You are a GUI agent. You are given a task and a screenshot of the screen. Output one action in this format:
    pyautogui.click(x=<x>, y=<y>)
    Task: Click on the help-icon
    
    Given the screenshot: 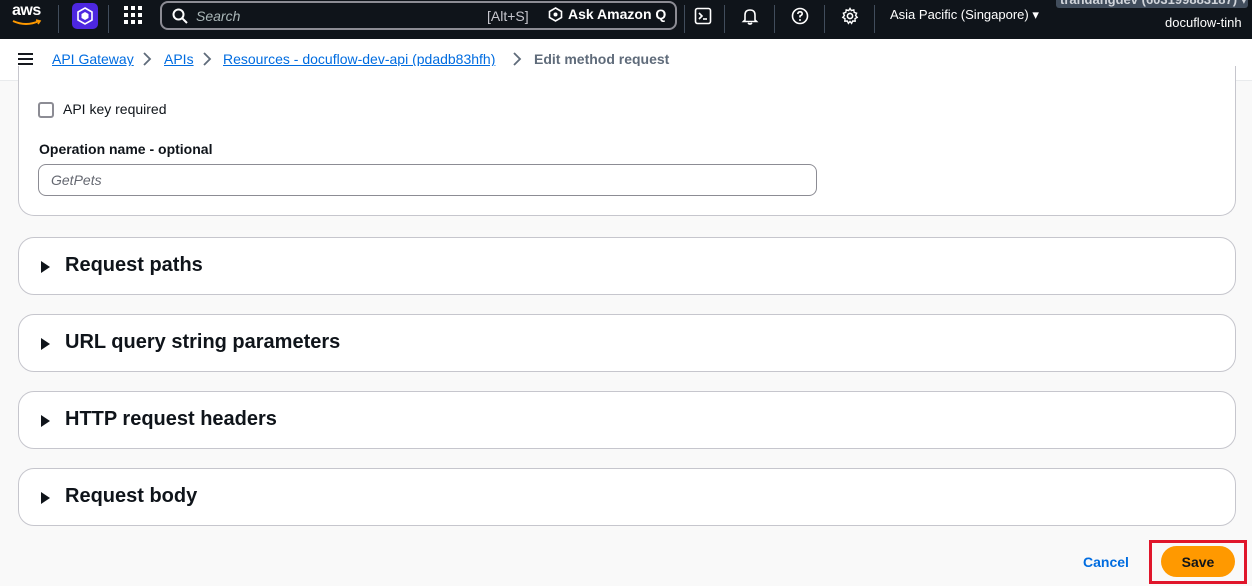 What is the action you would take?
    pyautogui.click(x=800, y=16)
    